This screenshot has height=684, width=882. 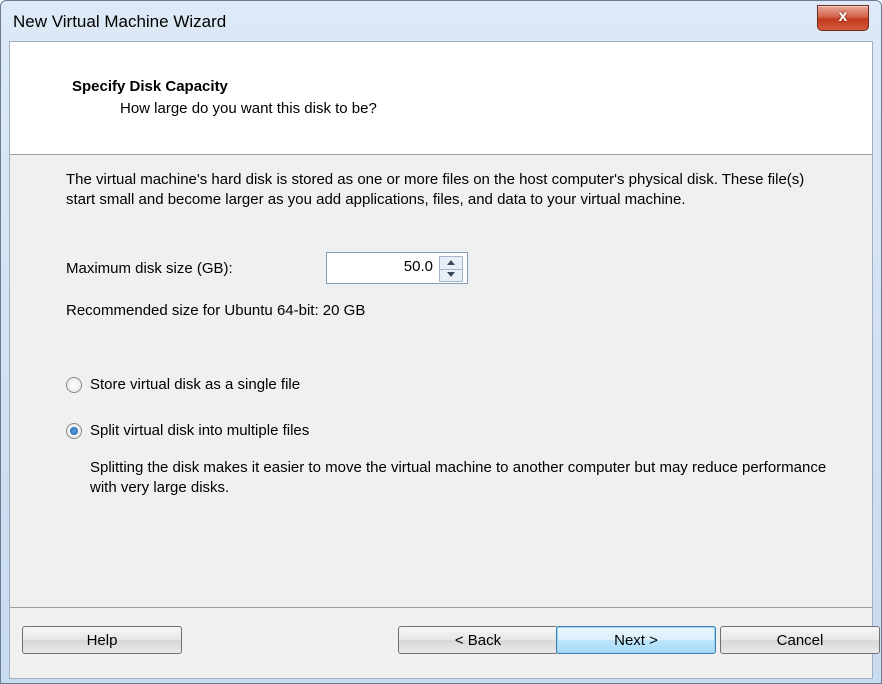 What do you see at coordinates (150, 86) in the screenshot?
I see `page-title: Specify Disk Capacity` at bounding box center [150, 86].